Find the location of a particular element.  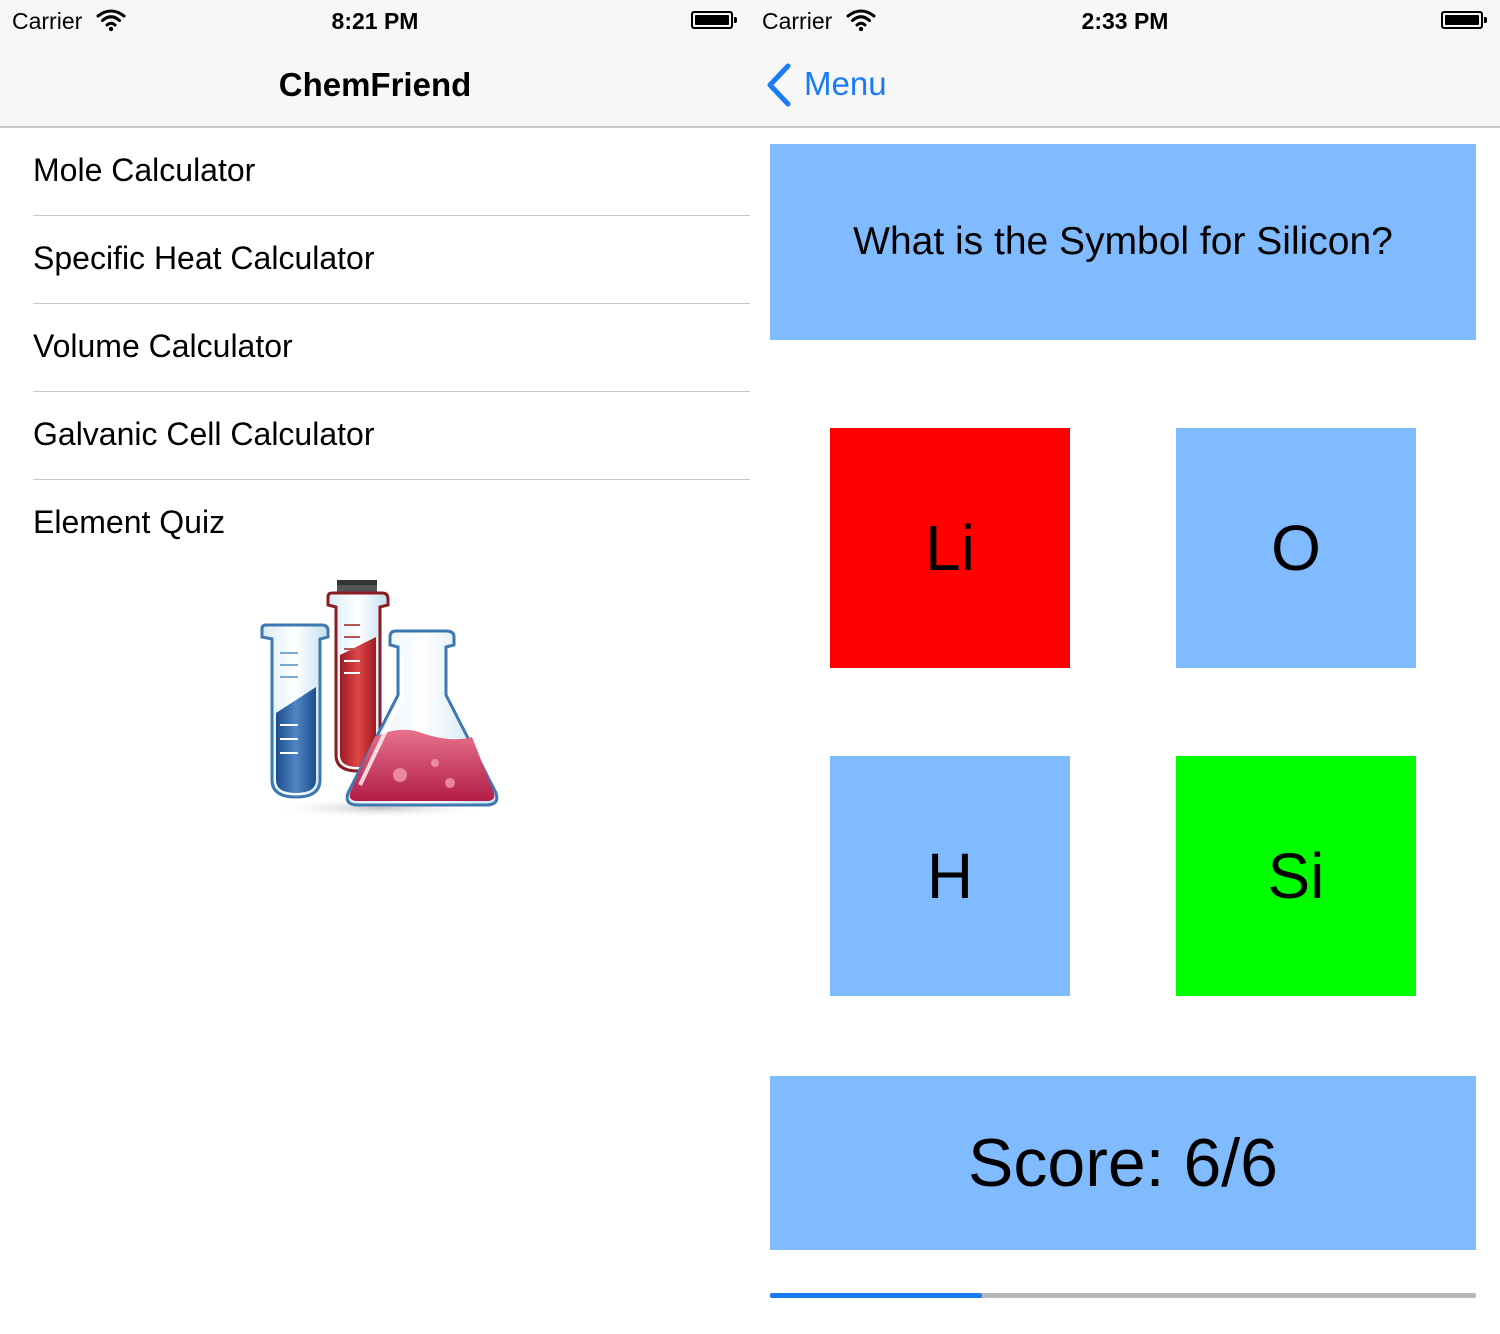

question-text: What is the Symbol for Silicon? is located at coordinates (1123, 241).